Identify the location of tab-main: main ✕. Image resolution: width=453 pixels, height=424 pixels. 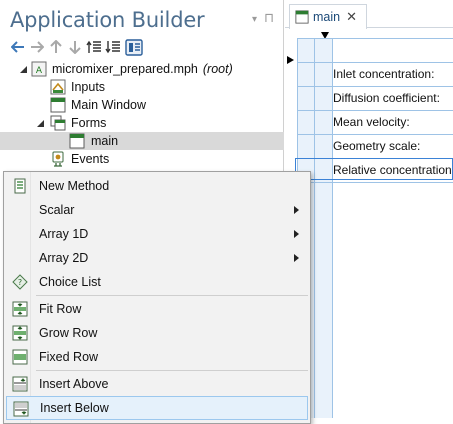
(328, 16).